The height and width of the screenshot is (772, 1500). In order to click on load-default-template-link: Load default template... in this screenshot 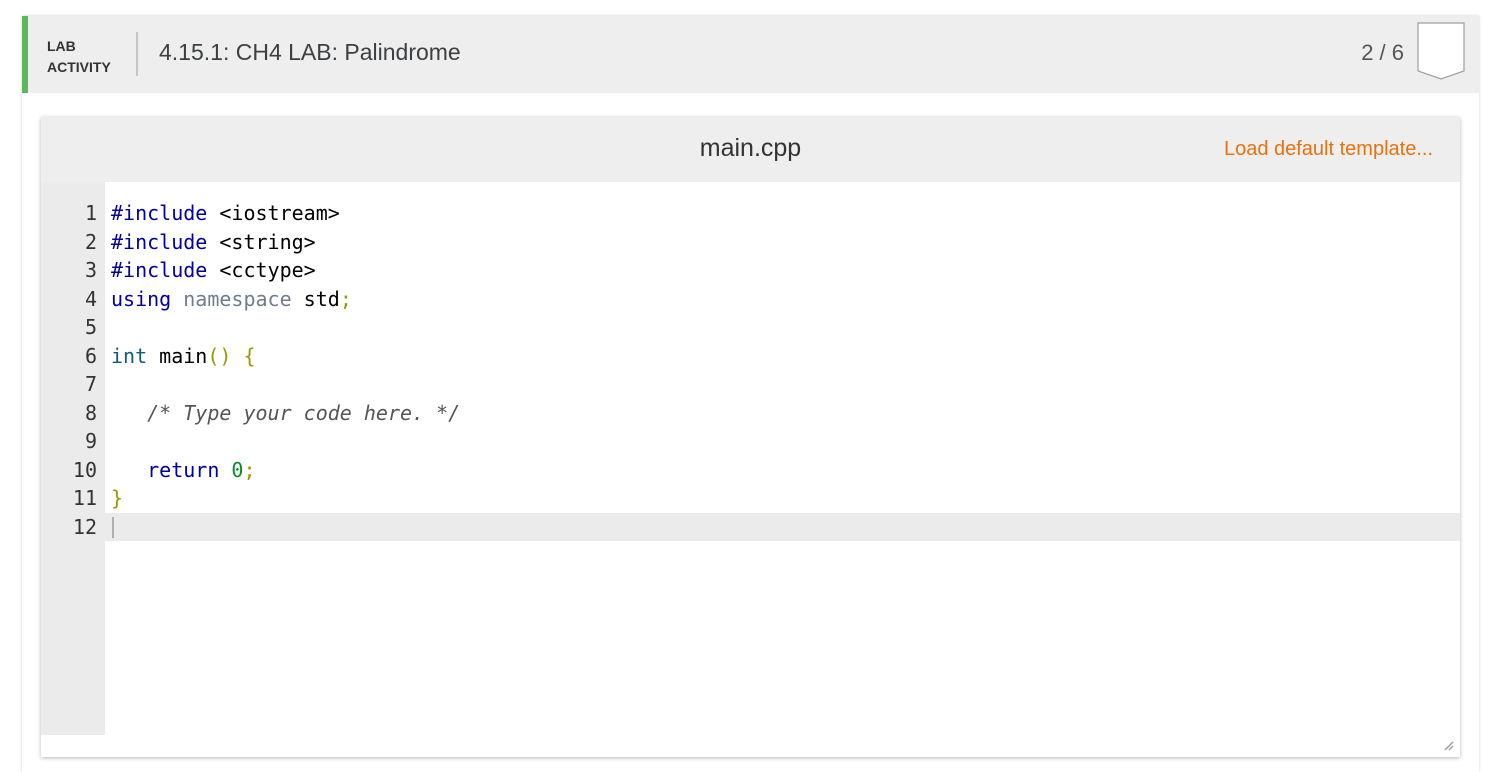, I will do `click(1328, 149)`.